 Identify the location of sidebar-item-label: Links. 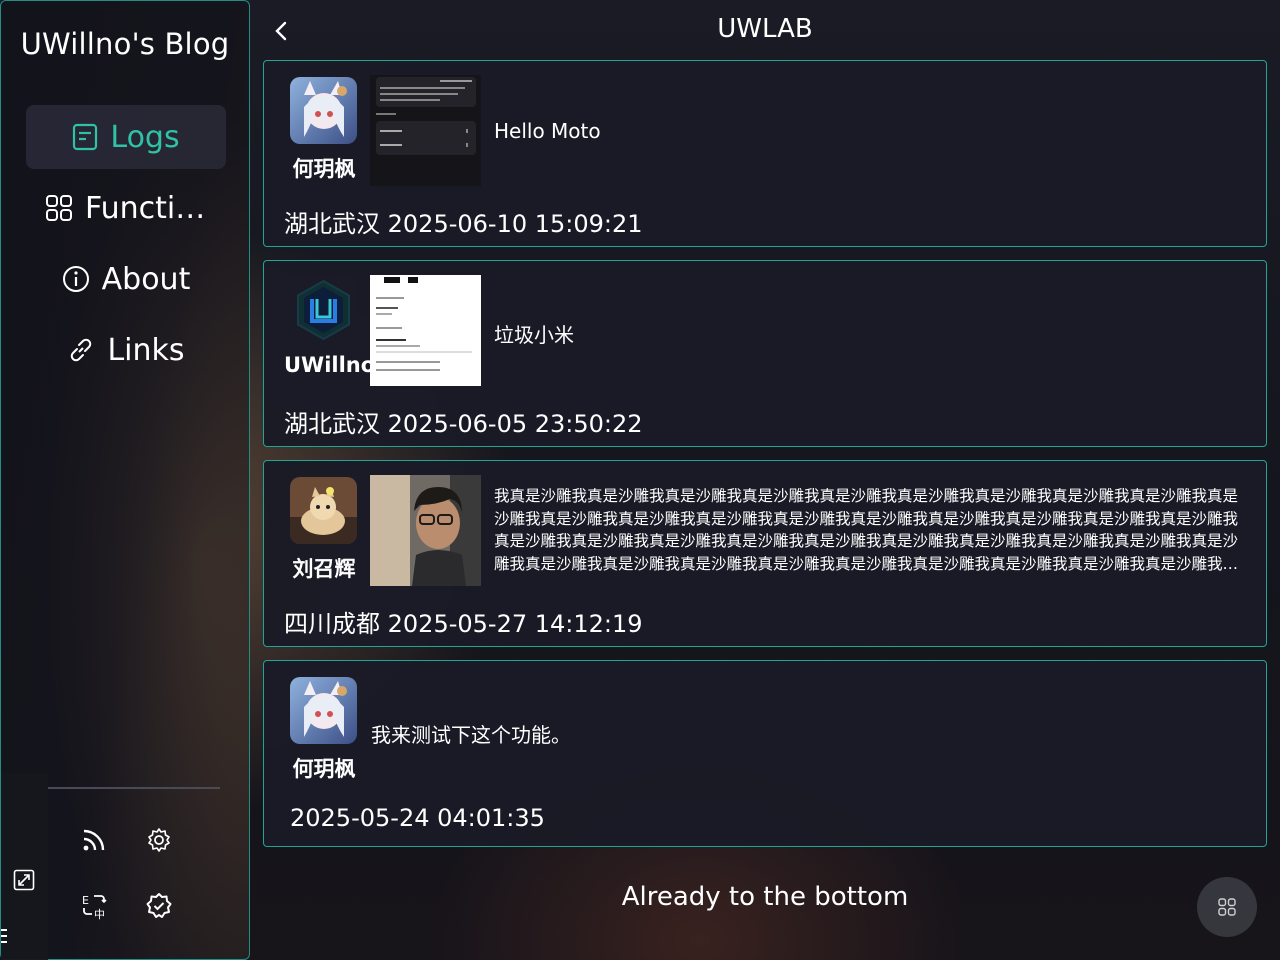
(146, 350).